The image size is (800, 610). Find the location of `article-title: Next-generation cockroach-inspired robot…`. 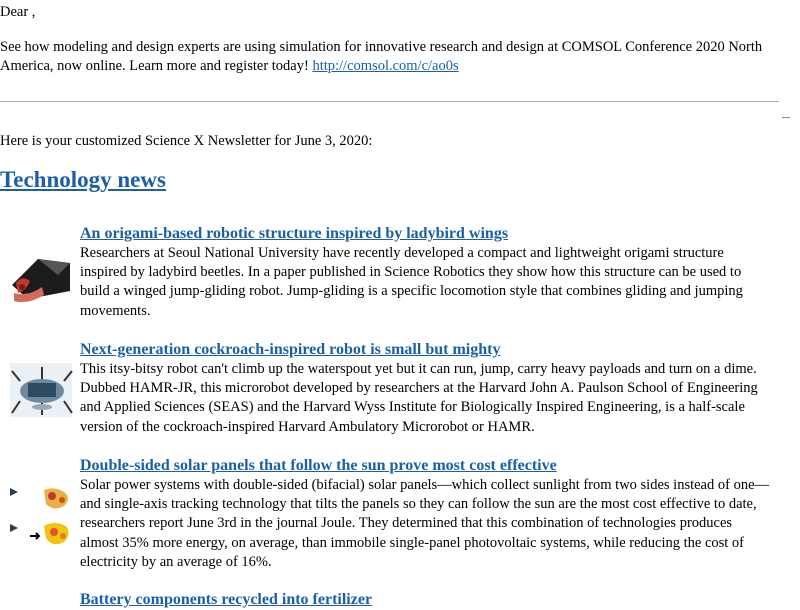

article-title: Next-generation cockroach-inspired robot… is located at coordinates (290, 350).